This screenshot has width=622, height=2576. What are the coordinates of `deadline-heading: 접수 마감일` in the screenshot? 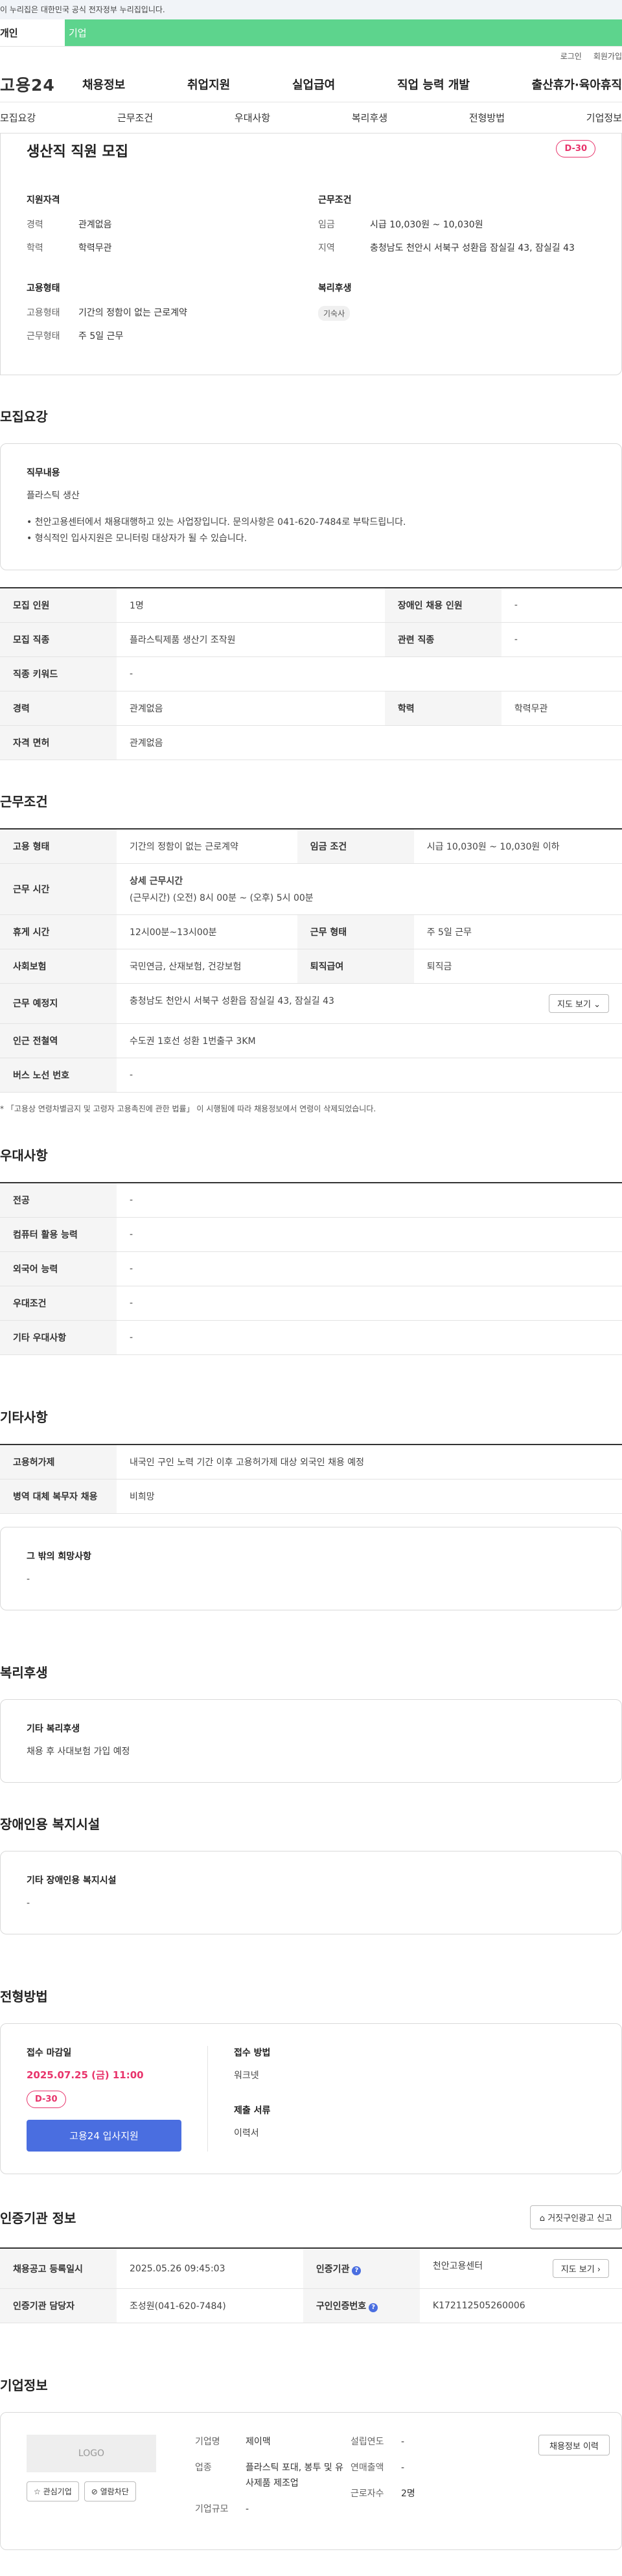 It's located at (49, 2054).